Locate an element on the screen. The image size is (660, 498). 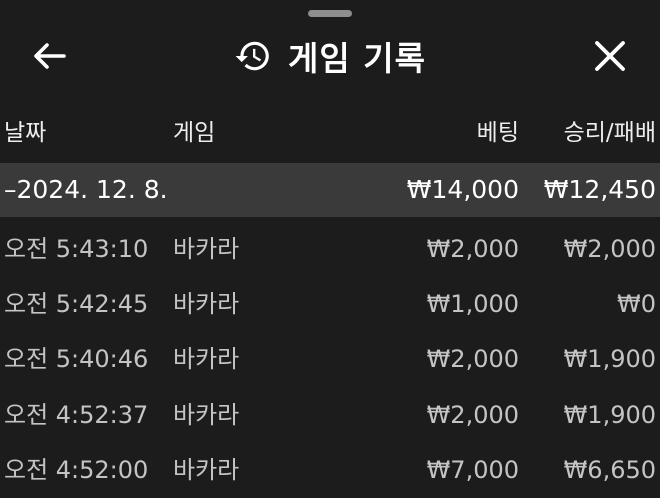
column-header-result: 승리/패배 is located at coordinates (610, 133).